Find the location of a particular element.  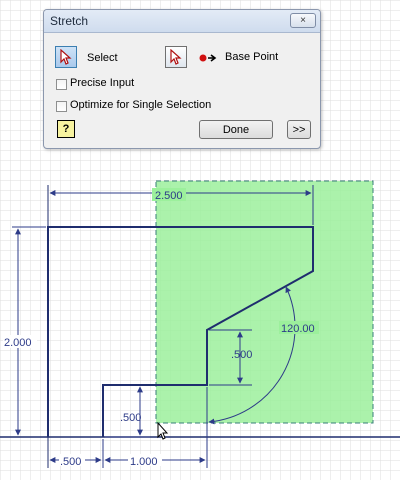

dim-top-width: 2.500 is located at coordinates (169, 196).